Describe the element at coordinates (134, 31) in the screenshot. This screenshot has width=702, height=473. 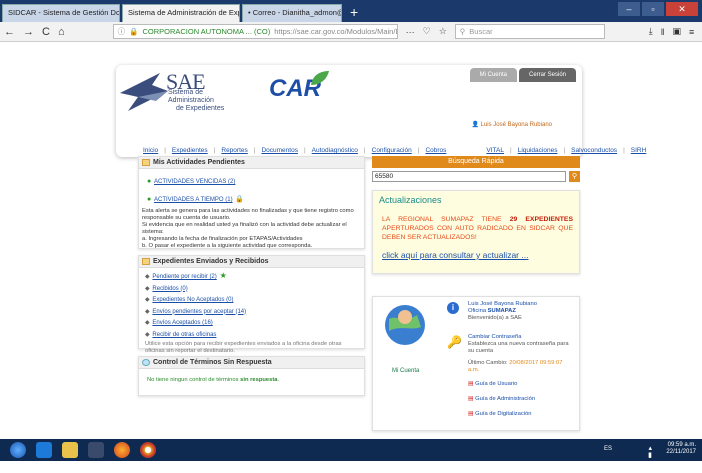
I see `lock-icon: 🔒` at that location.